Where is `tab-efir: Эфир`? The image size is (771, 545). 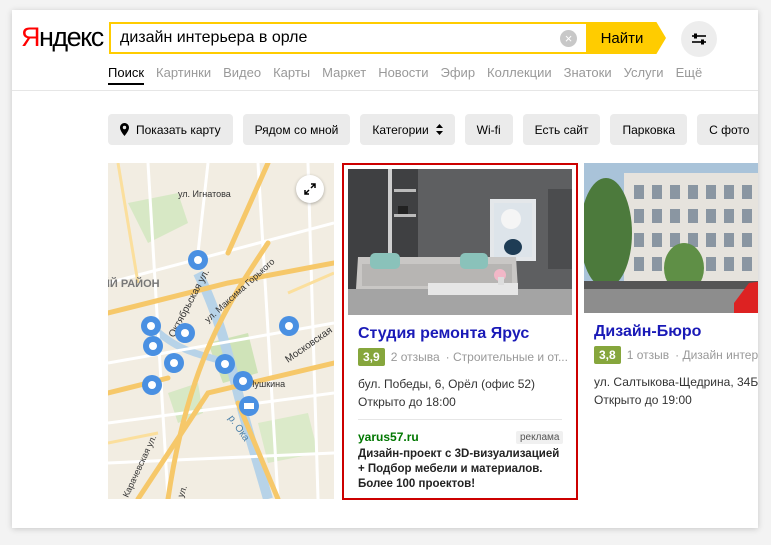 tab-efir: Эфир is located at coordinates (458, 75).